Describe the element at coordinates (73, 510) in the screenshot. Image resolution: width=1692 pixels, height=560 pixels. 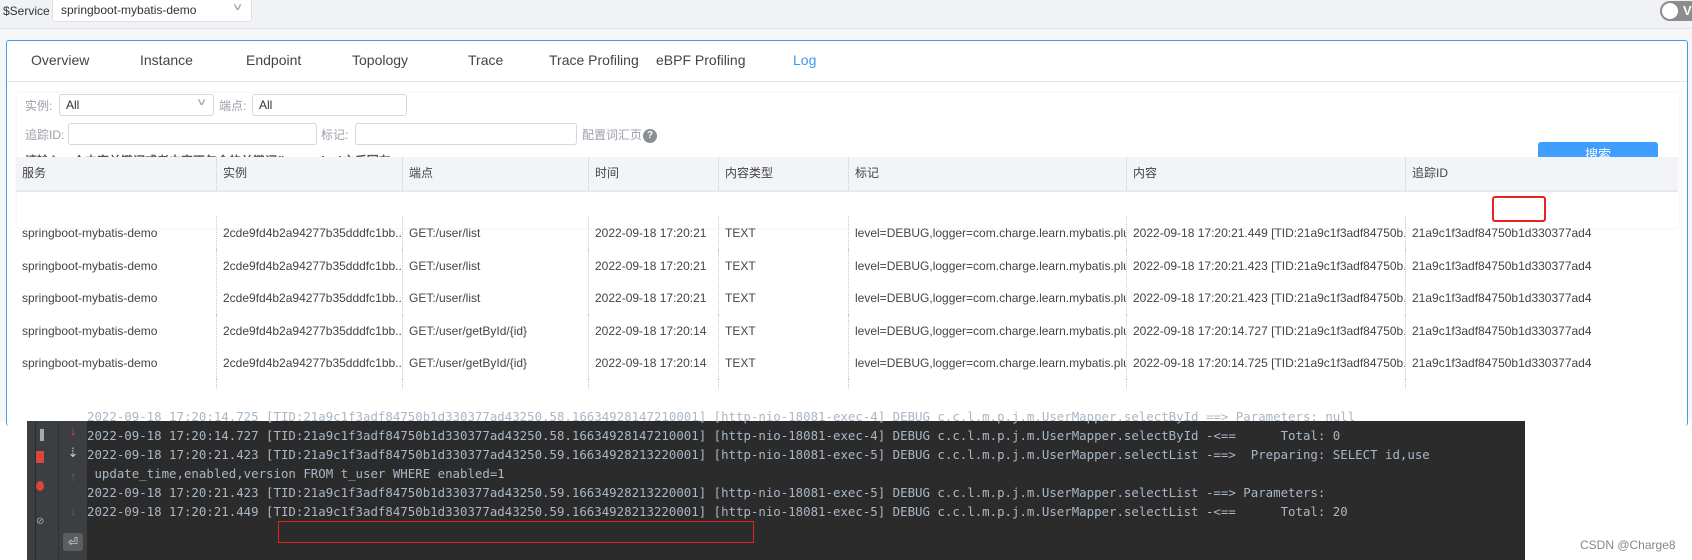
I see `down-arrow-icon: ↓` at that location.